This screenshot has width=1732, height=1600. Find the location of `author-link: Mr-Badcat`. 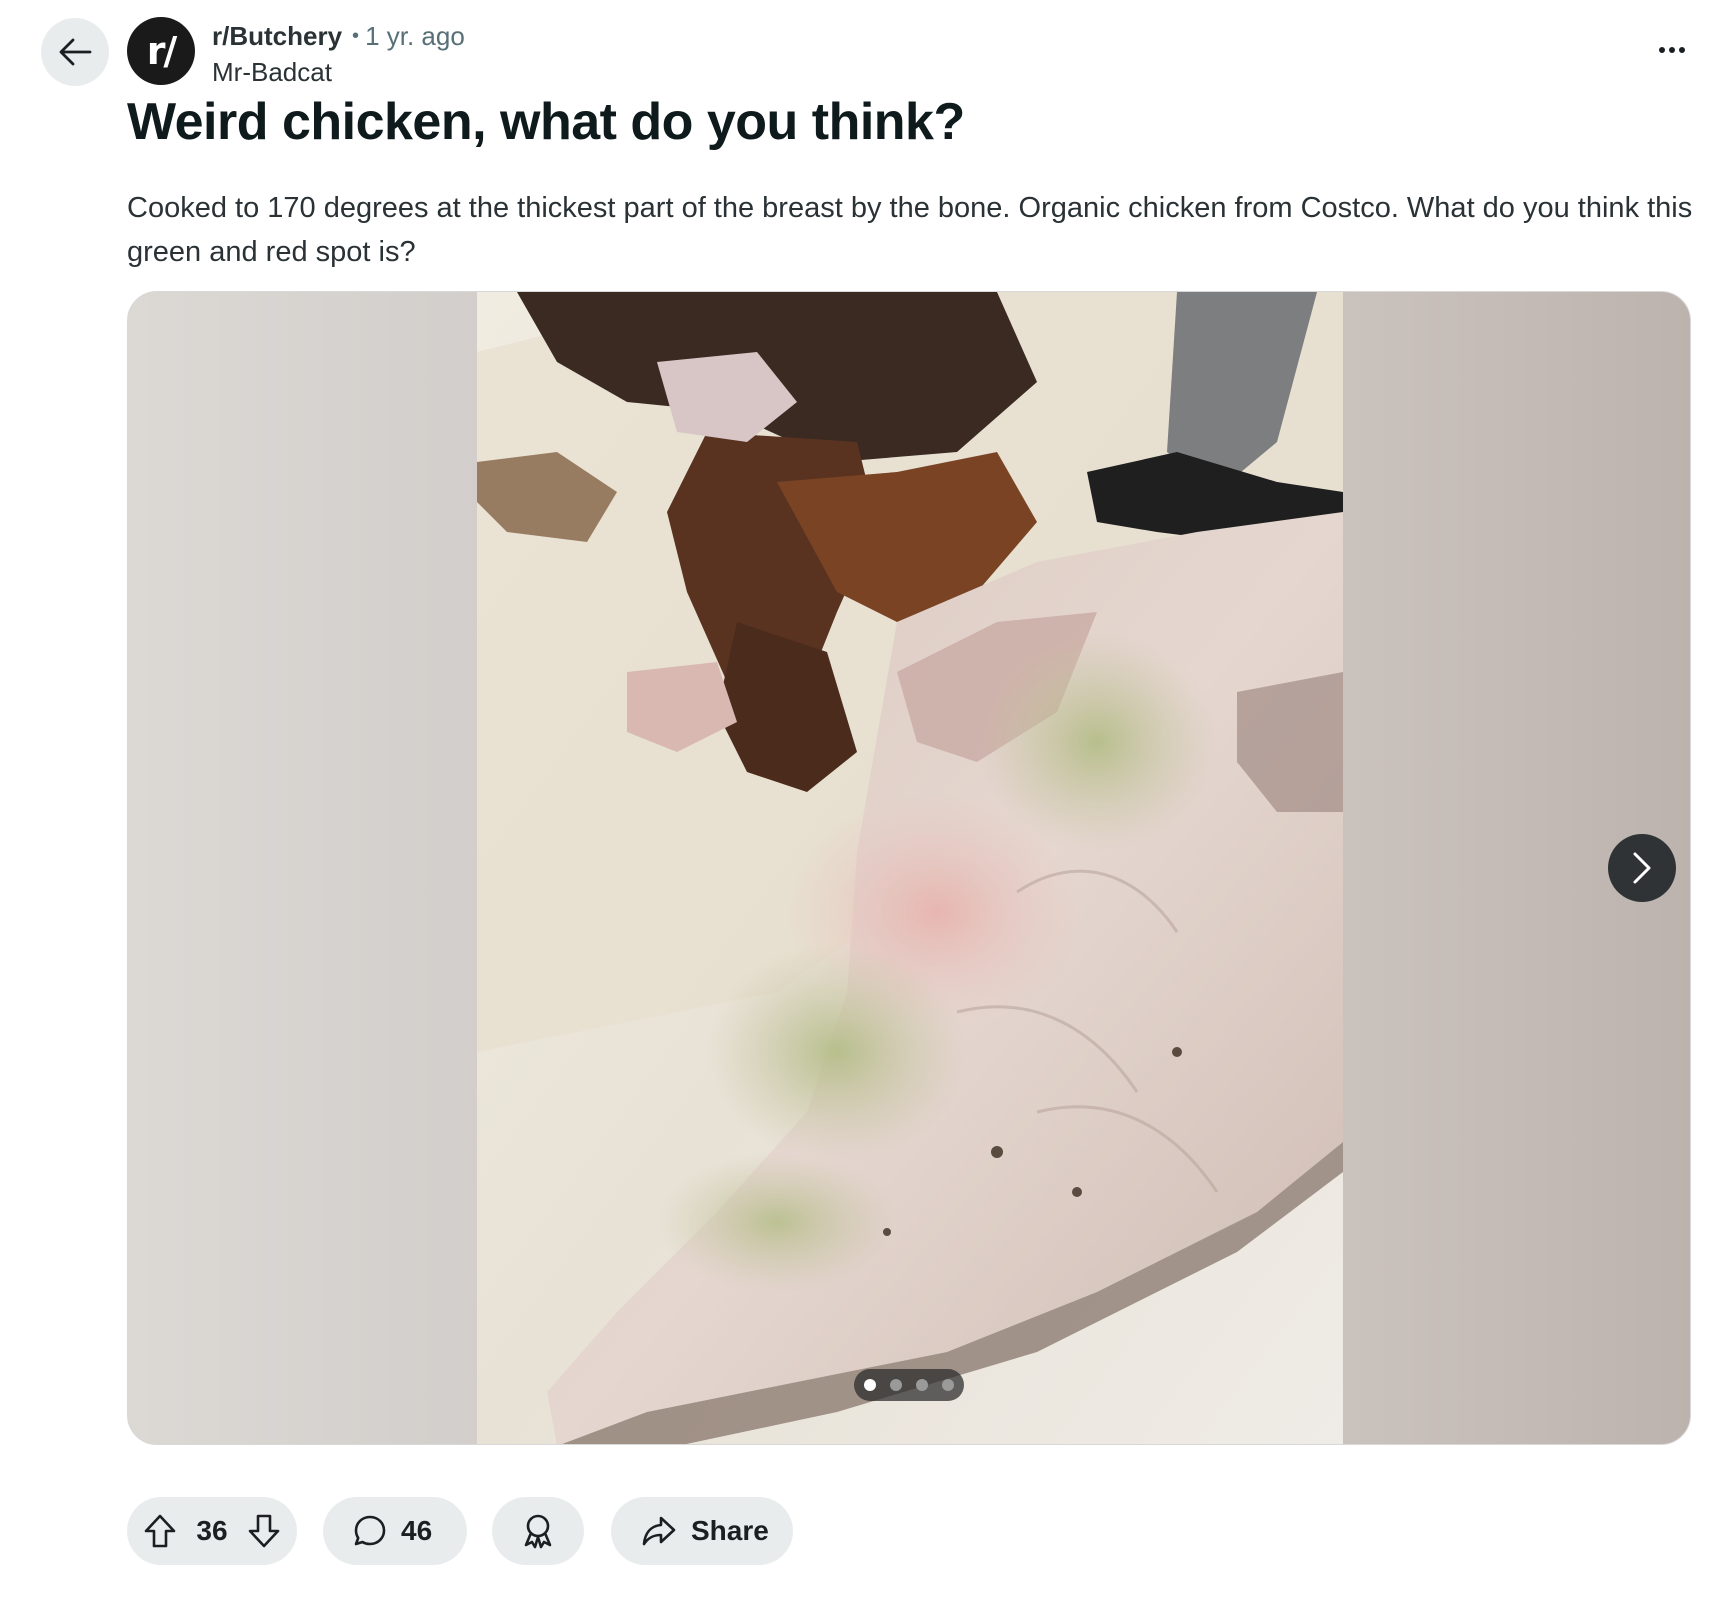

author-link: Mr-Badcat is located at coordinates (338, 72).